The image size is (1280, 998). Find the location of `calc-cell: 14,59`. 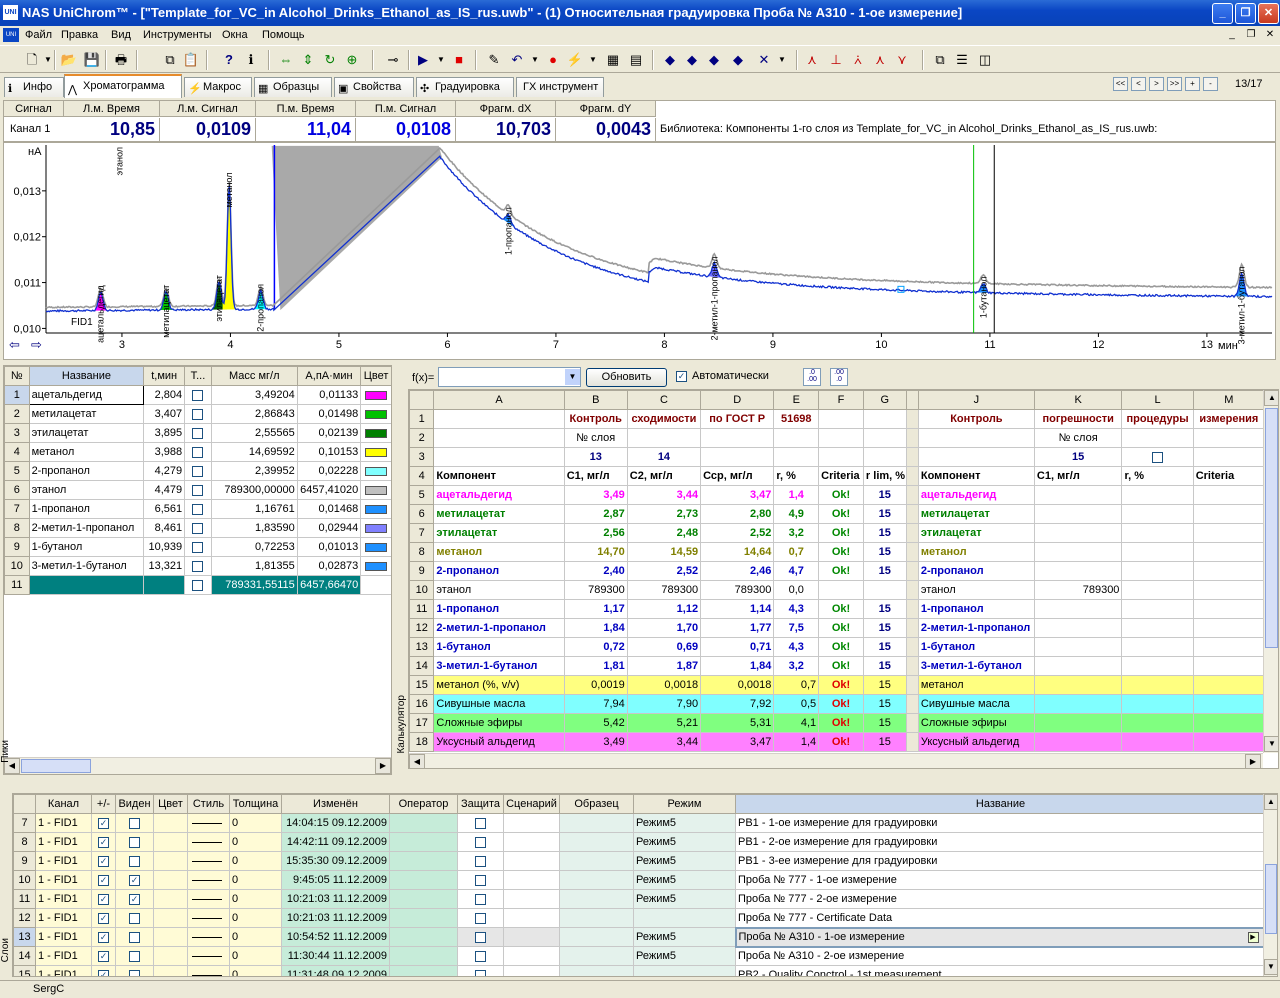

calc-cell: 14,59 is located at coordinates (664, 552).